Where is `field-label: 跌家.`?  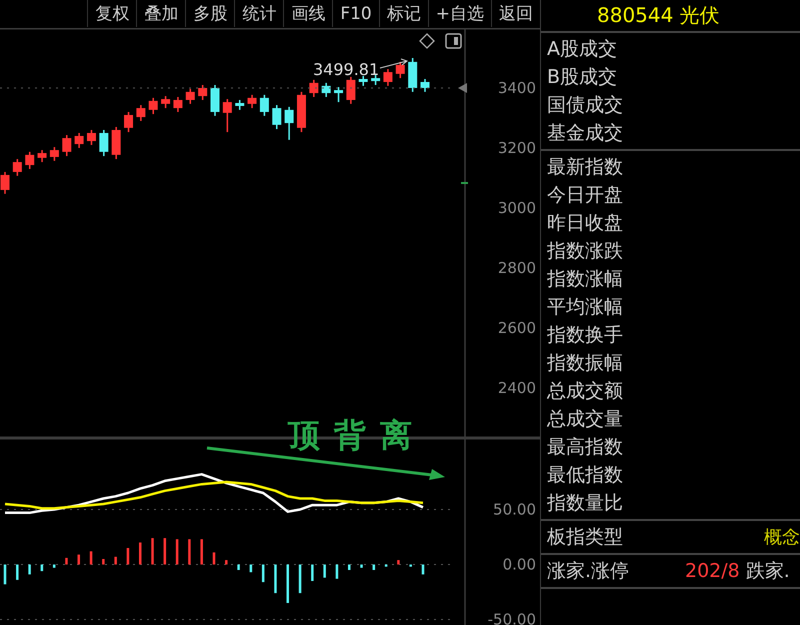 field-label: 跌家. is located at coordinates (768, 571).